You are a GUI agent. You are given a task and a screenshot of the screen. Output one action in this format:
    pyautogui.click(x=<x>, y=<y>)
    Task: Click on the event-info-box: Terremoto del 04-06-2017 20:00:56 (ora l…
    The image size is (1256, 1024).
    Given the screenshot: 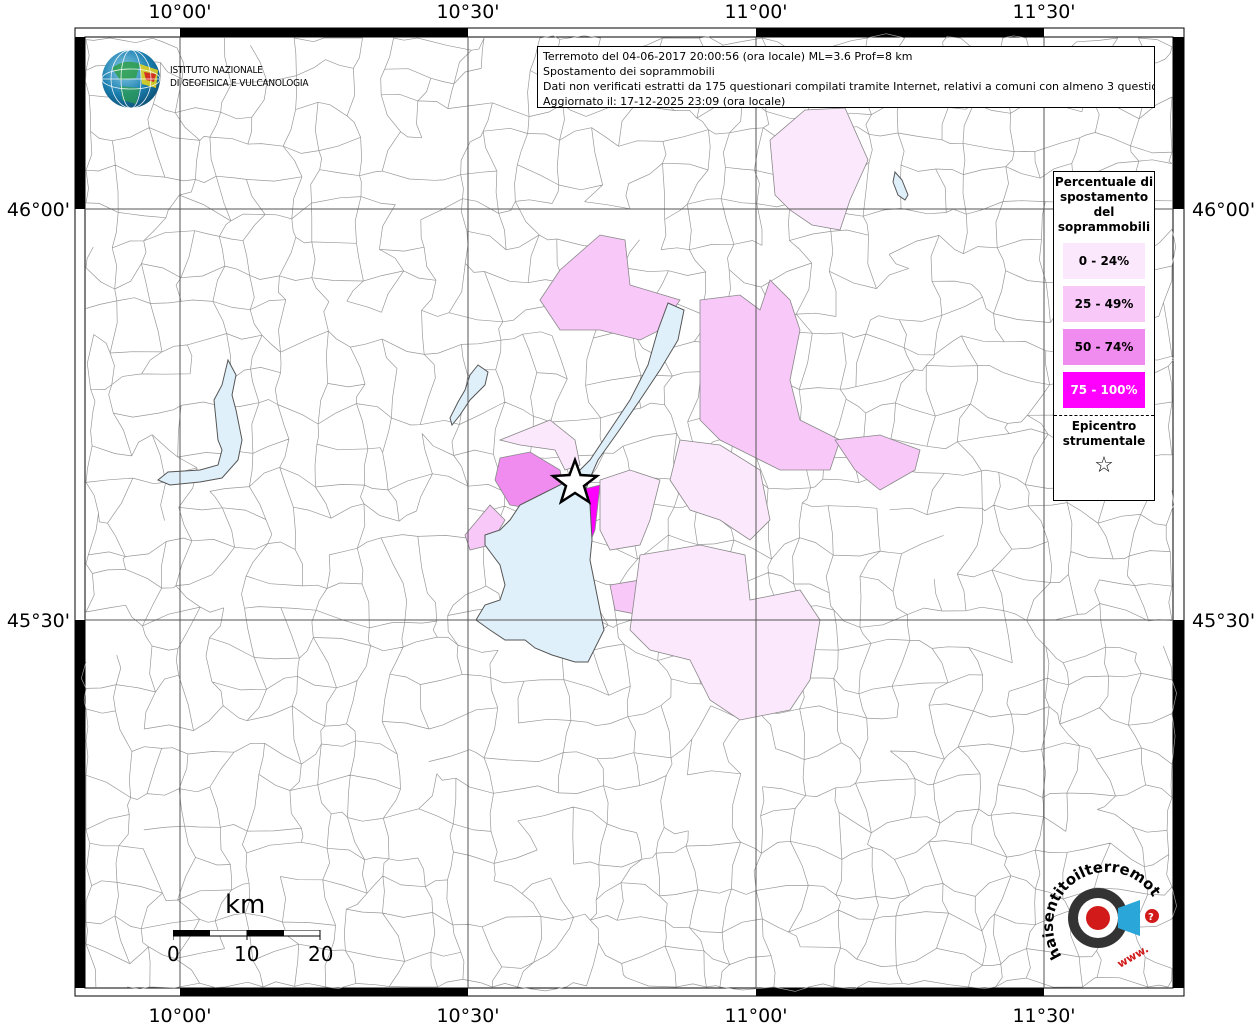 What is the action you would take?
    pyautogui.click(x=846, y=77)
    